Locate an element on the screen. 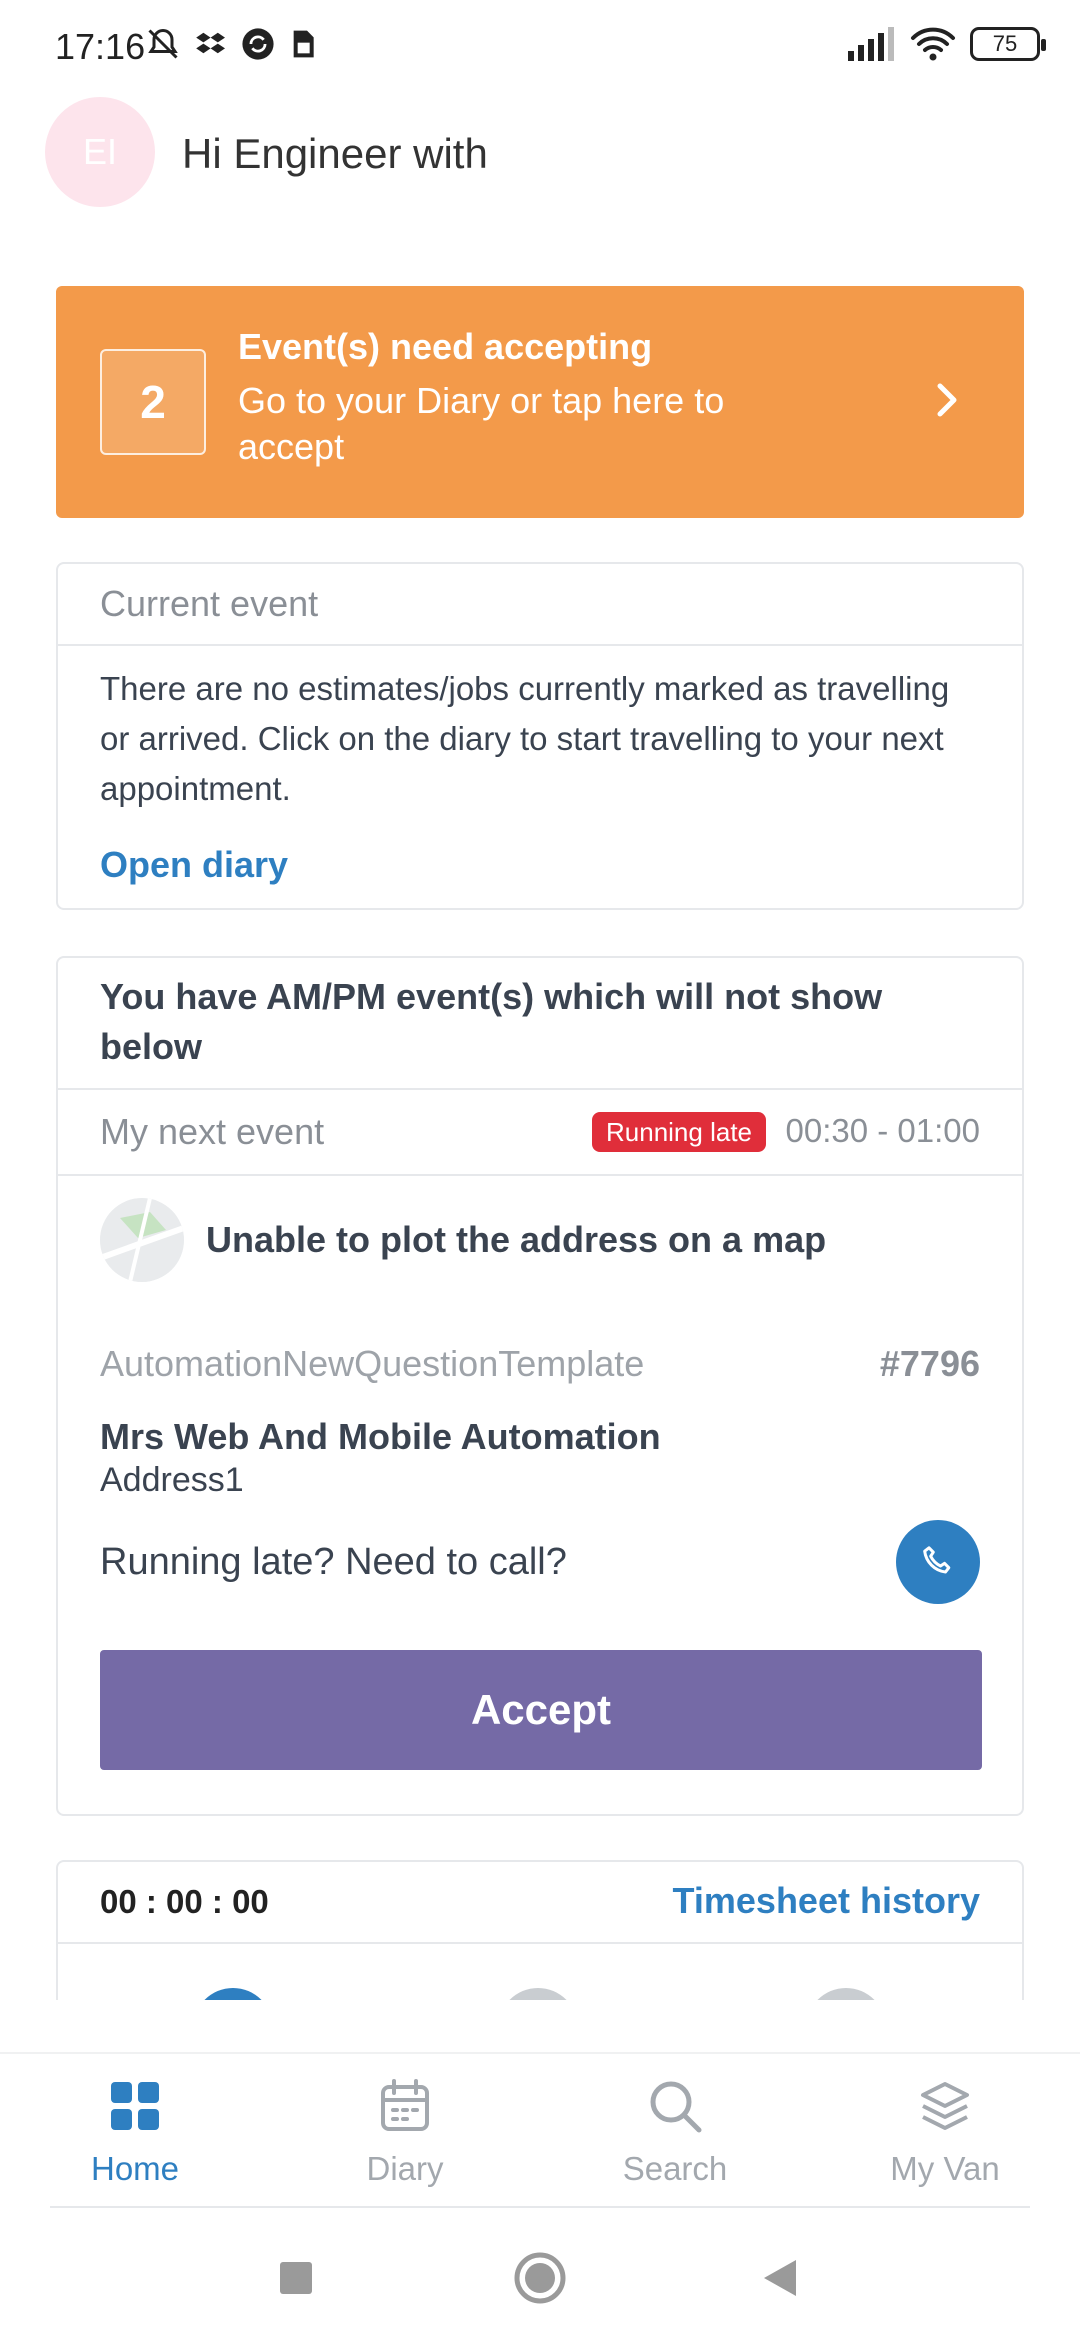 The height and width of the screenshot is (2340, 1080). map-icon is located at coordinates (142, 1240).